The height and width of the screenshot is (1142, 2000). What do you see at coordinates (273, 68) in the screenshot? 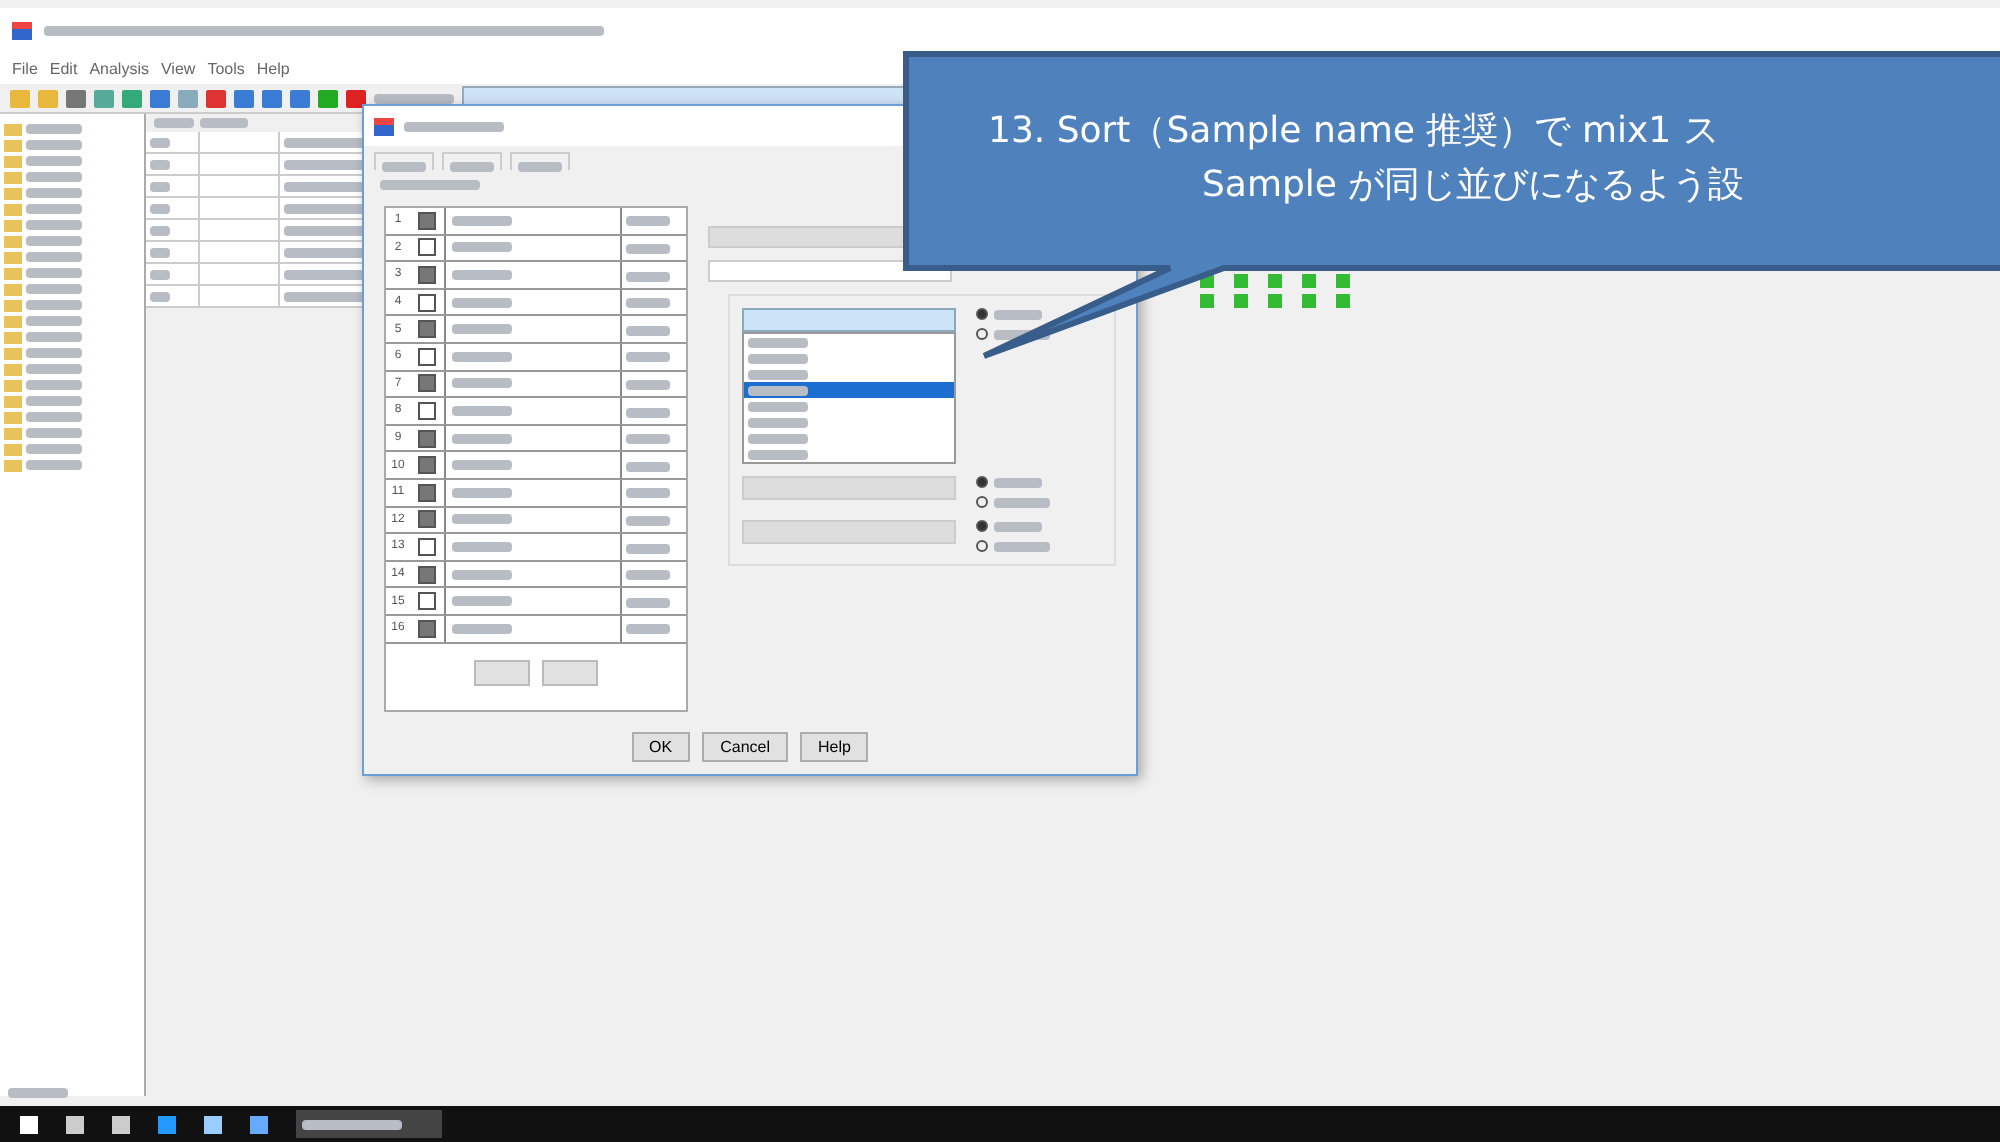
I see `menu-item: Help` at bounding box center [273, 68].